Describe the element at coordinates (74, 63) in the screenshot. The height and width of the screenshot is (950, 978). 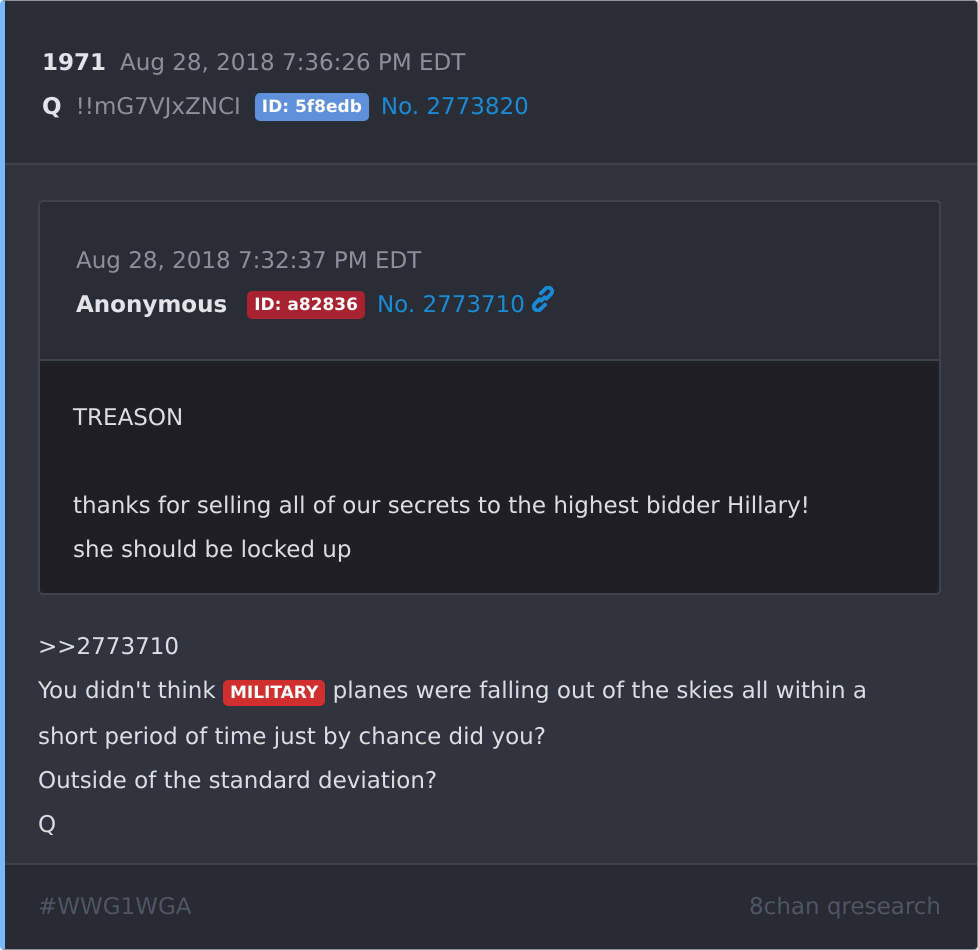
I see `post-number: 1971` at that location.